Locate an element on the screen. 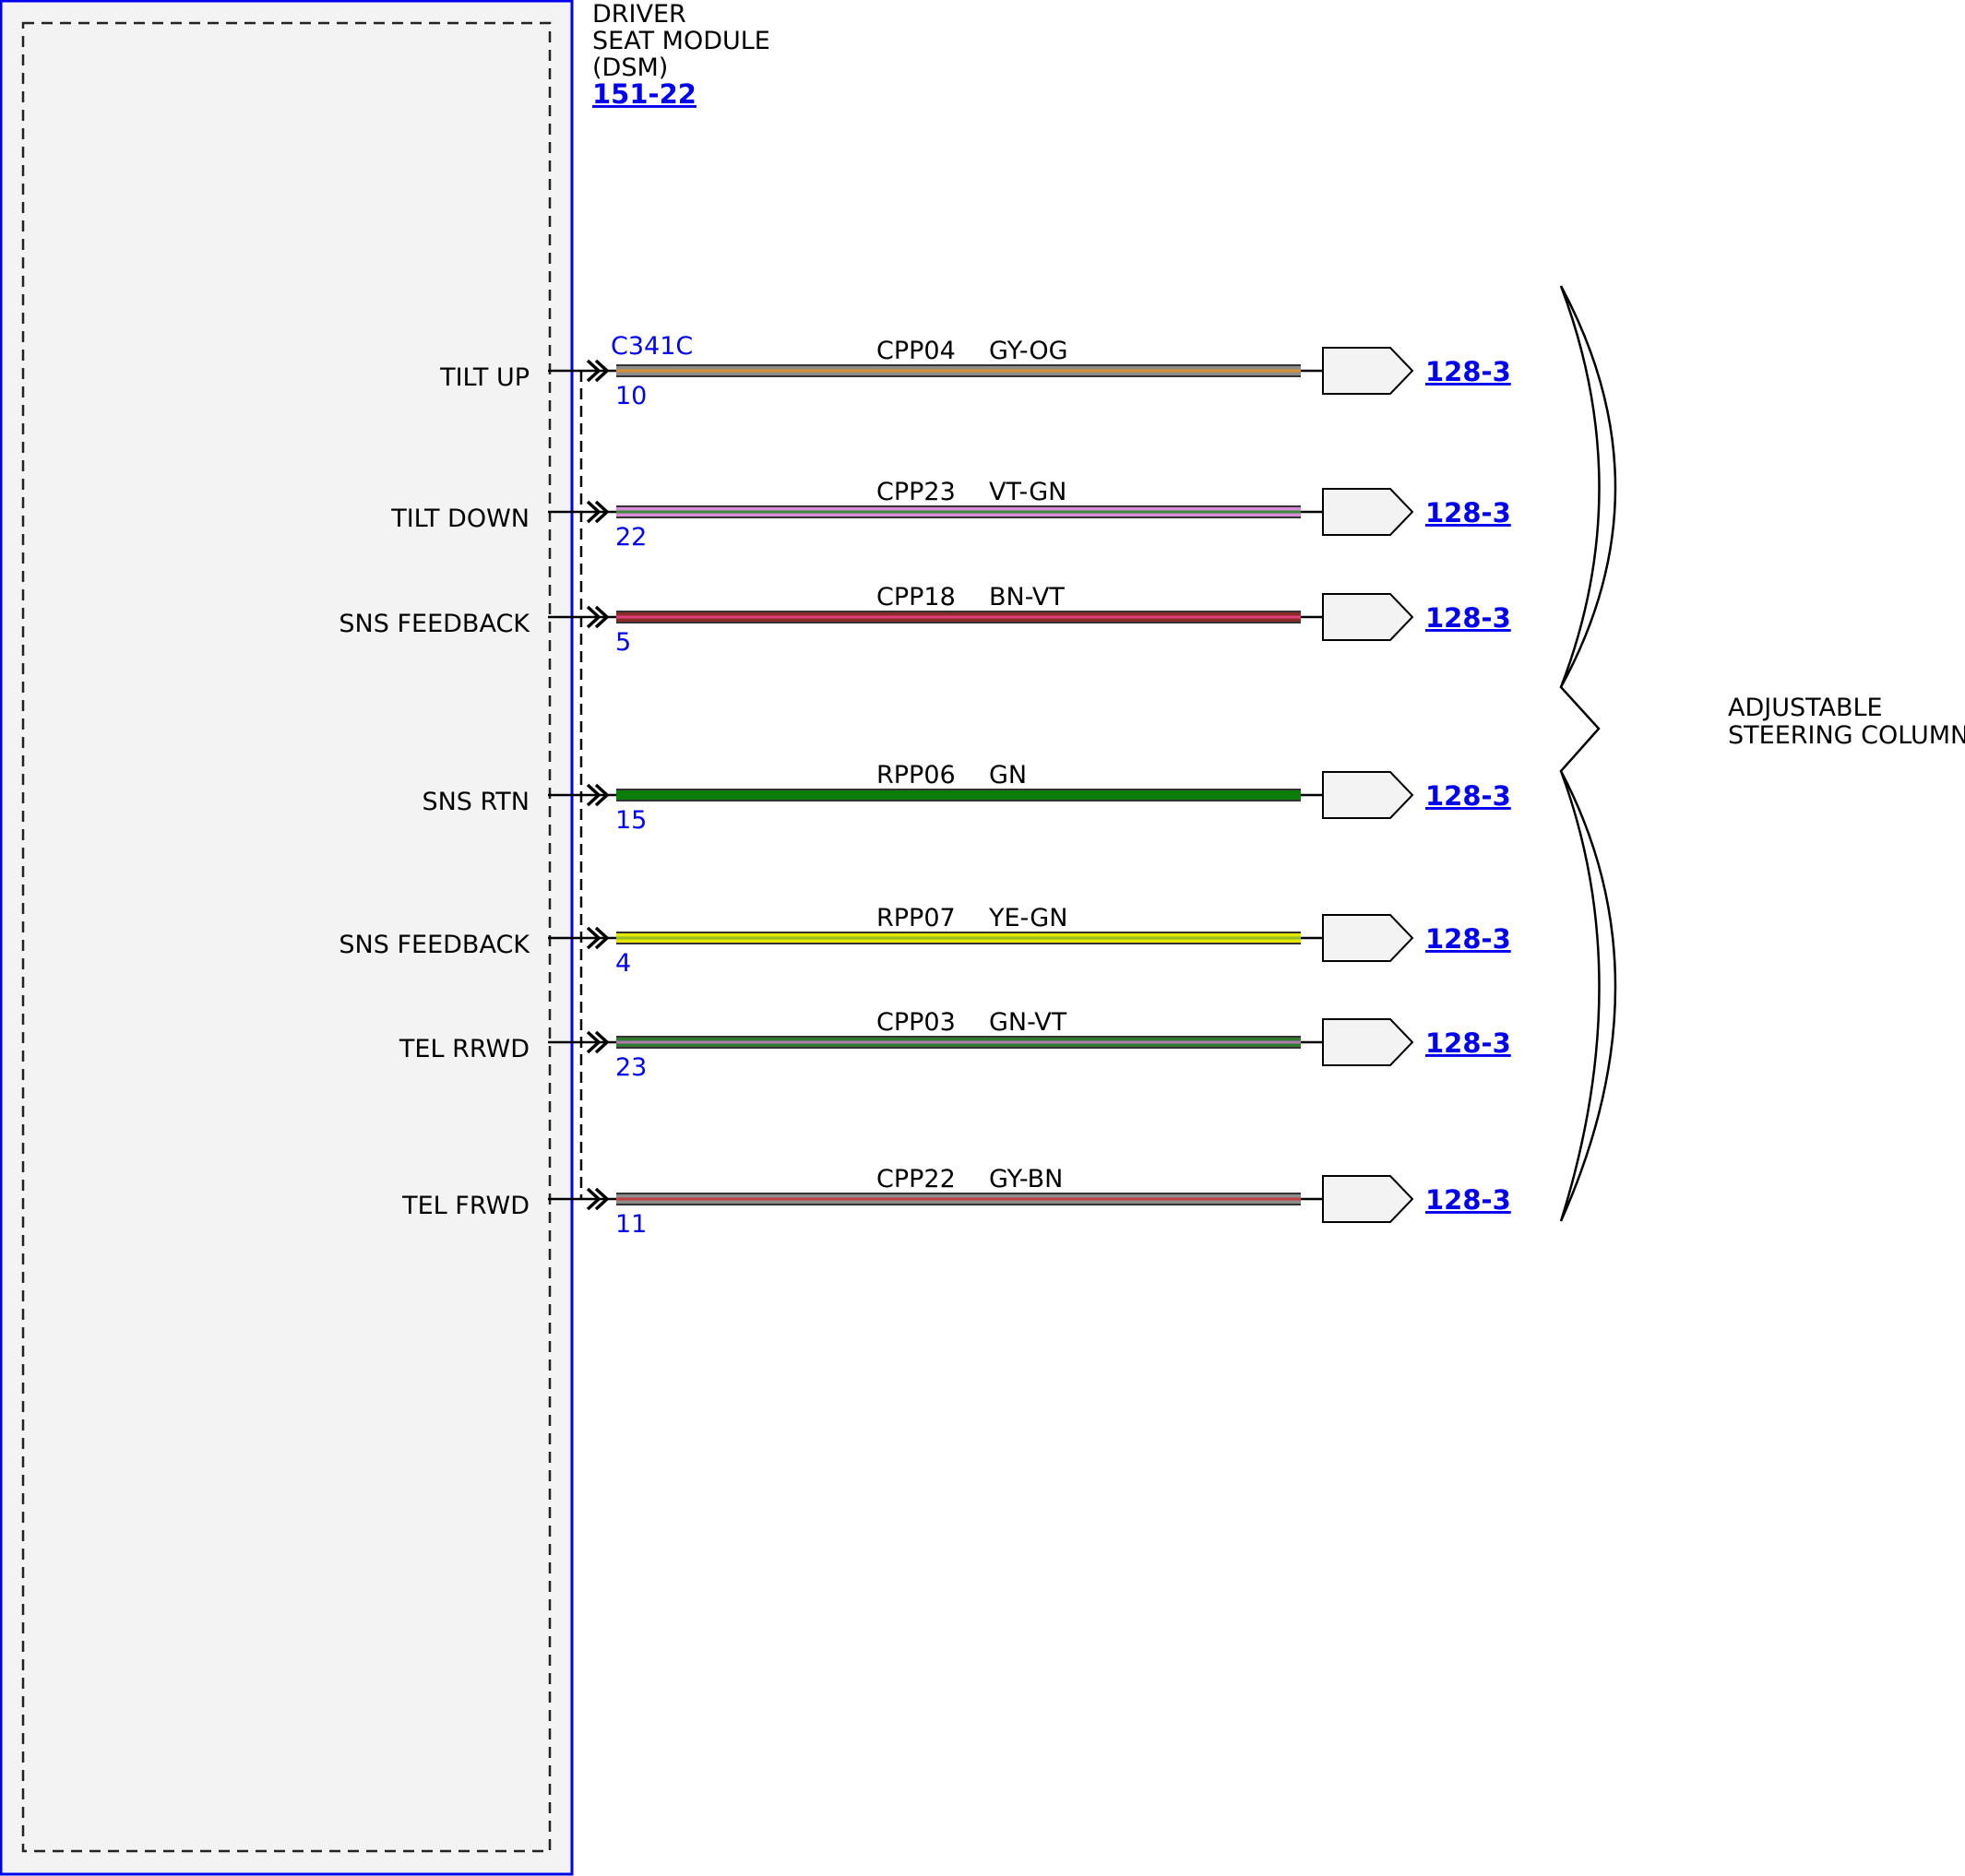 The width and height of the screenshot is (1965, 1876). module-name-line-2: SEAT MODULE is located at coordinates (681, 41).